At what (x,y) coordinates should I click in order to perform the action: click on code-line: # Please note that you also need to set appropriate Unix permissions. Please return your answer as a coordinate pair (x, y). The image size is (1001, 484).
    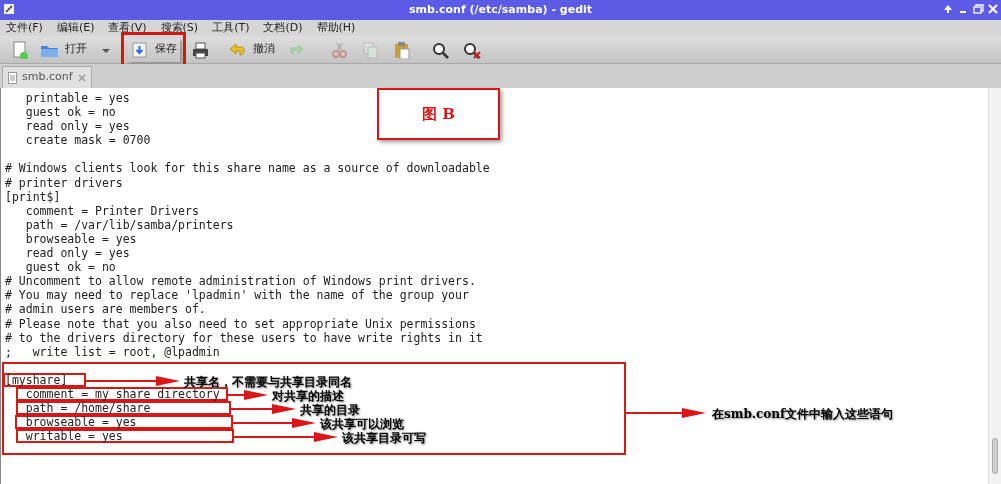
    Looking at the image, I should click on (240, 323).